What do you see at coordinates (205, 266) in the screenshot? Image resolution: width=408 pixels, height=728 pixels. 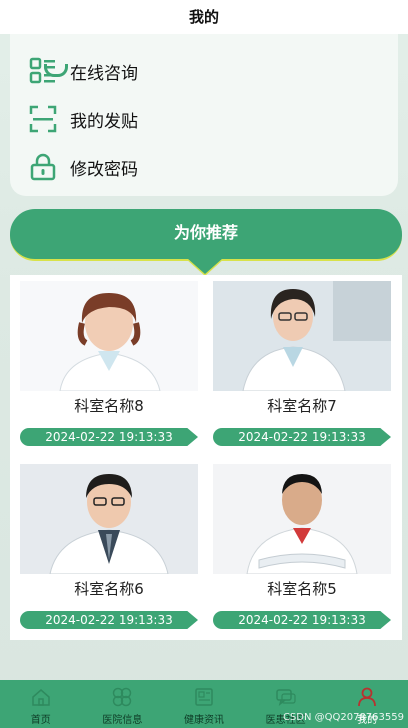 I see `banner-pointer` at bounding box center [205, 266].